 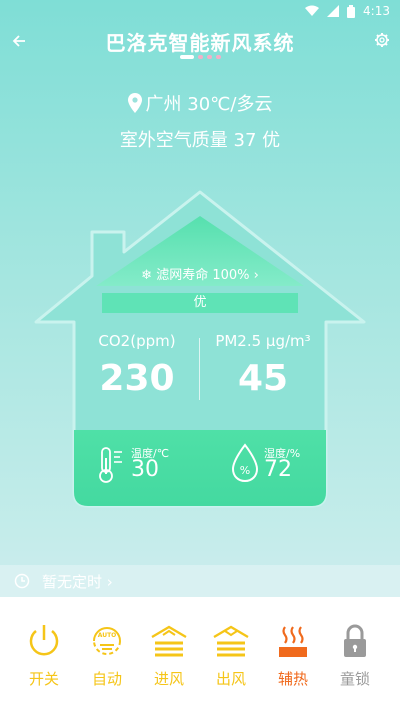 What do you see at coordinates (351, 11) in the screenshot?
I see `battery-icon` at bounding box center [351, 11].